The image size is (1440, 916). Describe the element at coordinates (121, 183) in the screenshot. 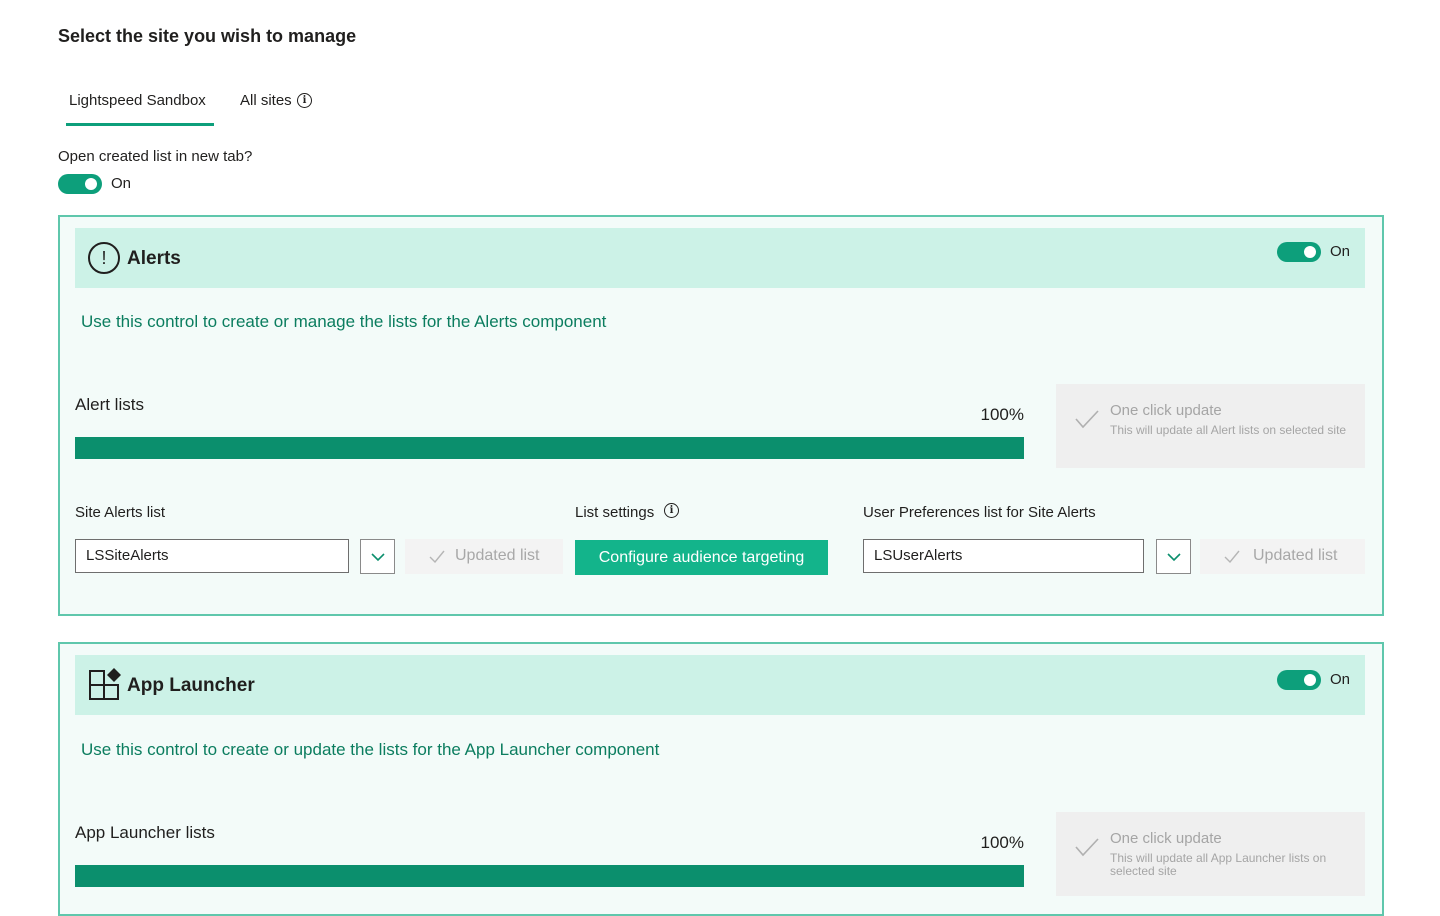

I see `open-new-tab-state: On` at that location.